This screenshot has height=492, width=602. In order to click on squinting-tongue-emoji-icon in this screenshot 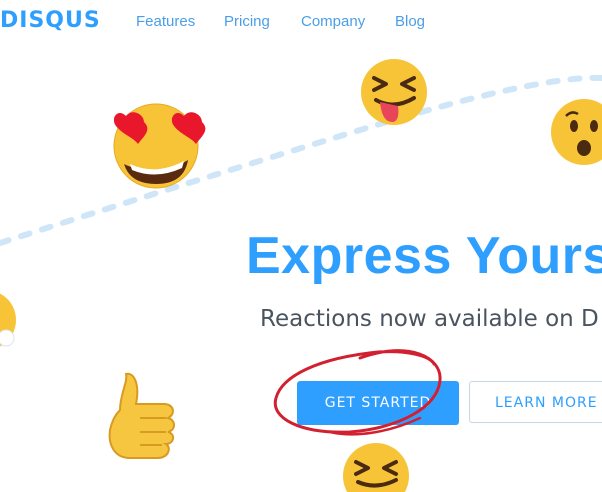, I will do `click(394, 92)`.